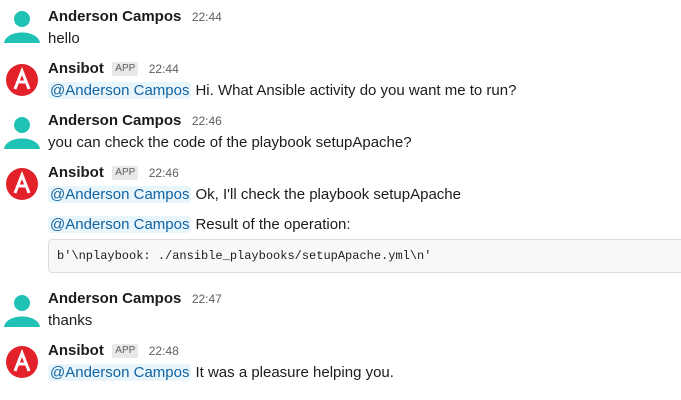 Image resolution: width=681 pixels, height=400 pixels. What do you see at coordinates (273, 224) in the screenshot?
I see `message-text: Result of the operation:` at bounding box center [273, 224].